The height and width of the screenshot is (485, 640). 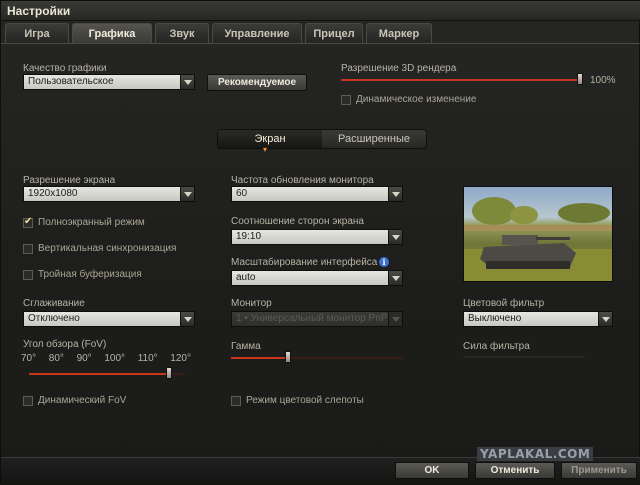 What do you see at coordinates (246, 346) in the screenshot?
I see `gamma-label: Гамма` at bounding box center [246, 346].